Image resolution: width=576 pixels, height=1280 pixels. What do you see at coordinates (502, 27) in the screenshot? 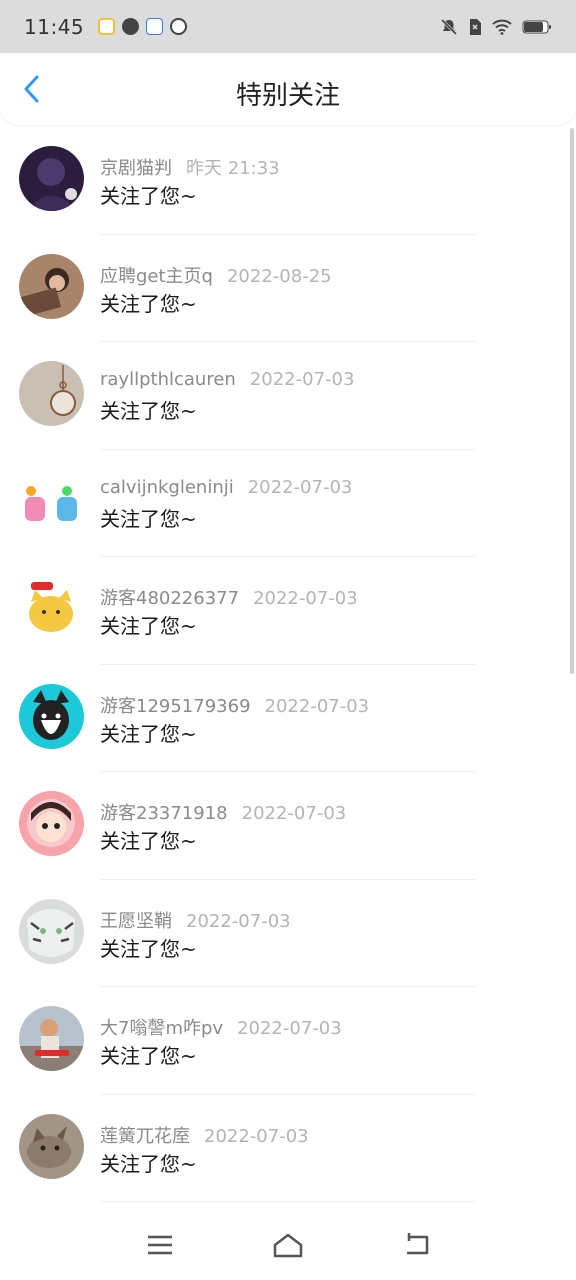
I see `wifi-icon` at bounding box center [502, 27].